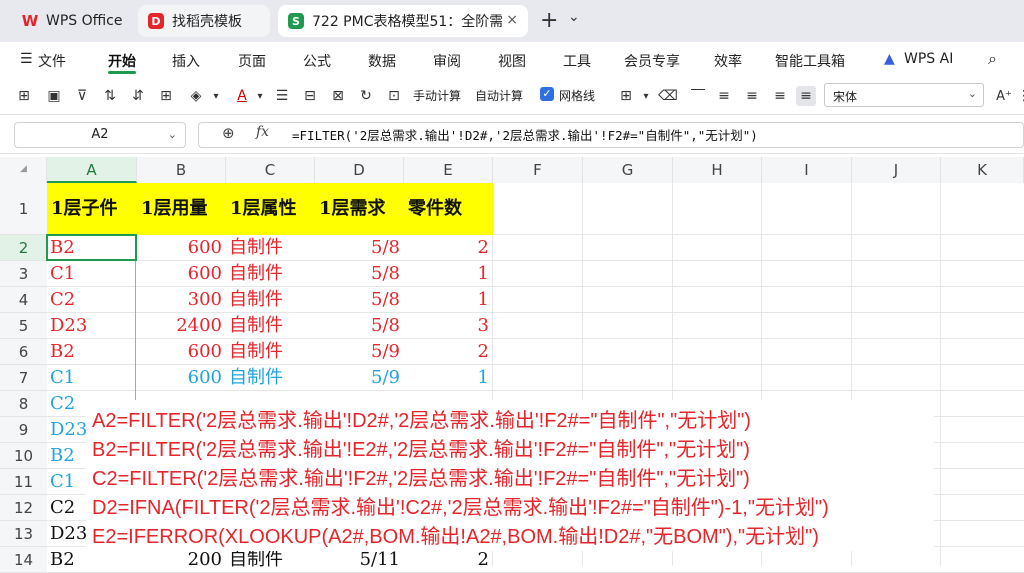 The image size is (1024, 573). I want to click on tab-wps-office: W WPS Office, so click(71, 21).